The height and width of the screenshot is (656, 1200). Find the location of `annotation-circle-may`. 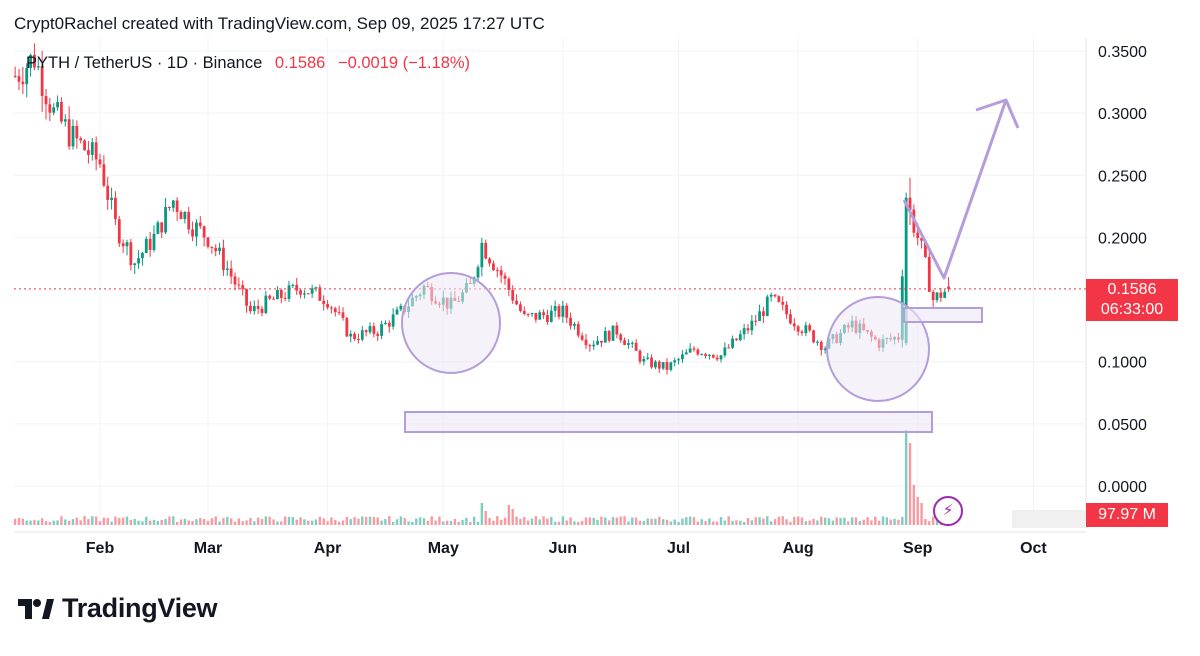

annotation-circle-may is located at coordinates (451, 323).